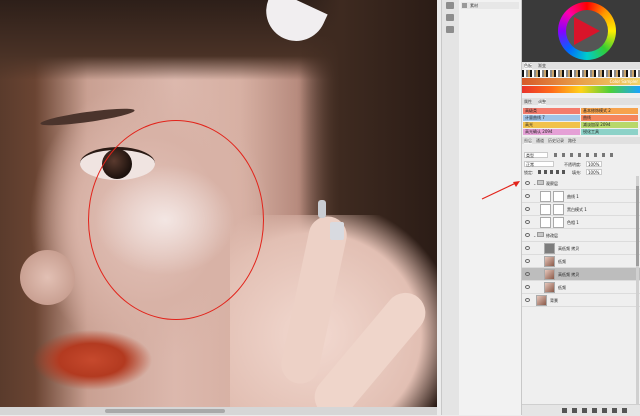  What do you see at coordinates (581, 89) in the screenshot?
I see `spectrum-strip` at bounding box center [581, 89].